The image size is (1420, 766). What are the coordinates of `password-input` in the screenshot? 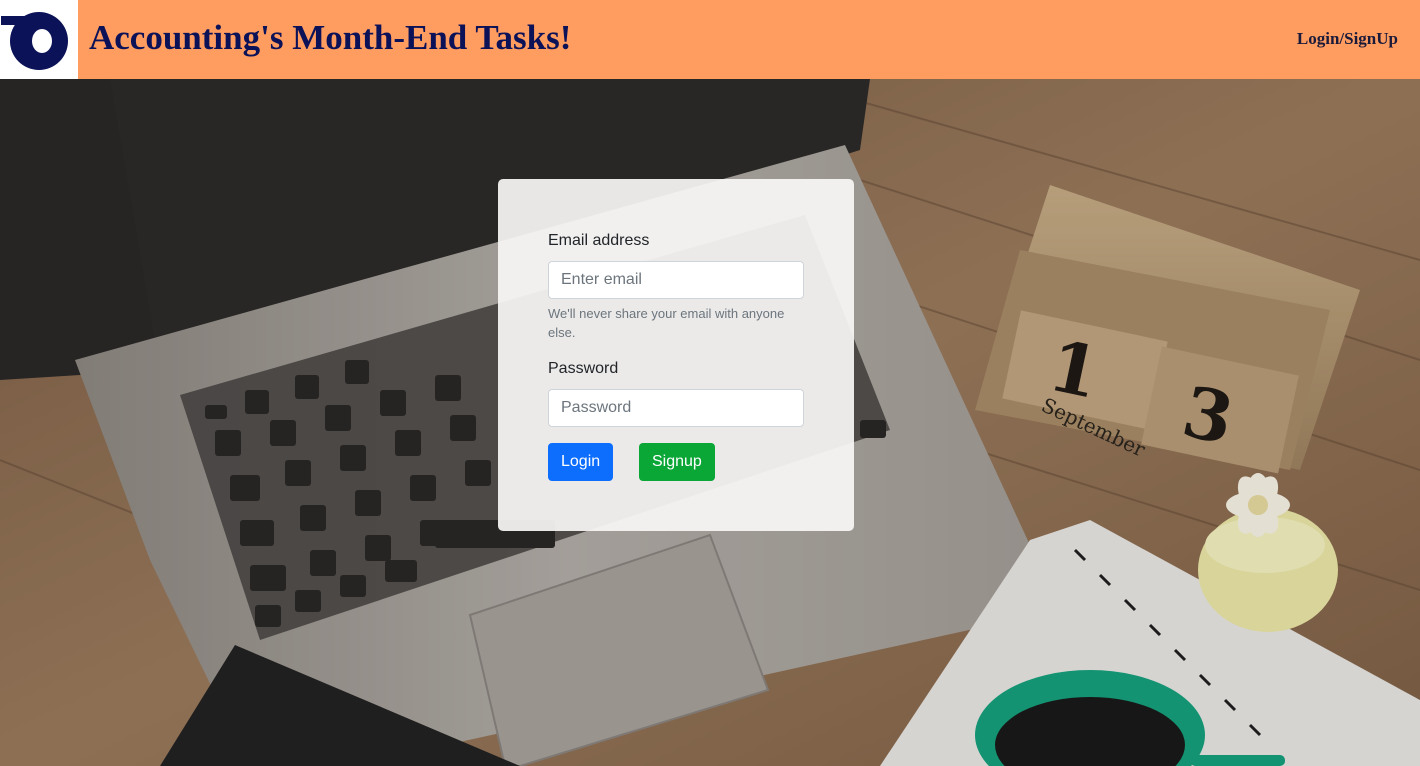 It's located at (676, 408).